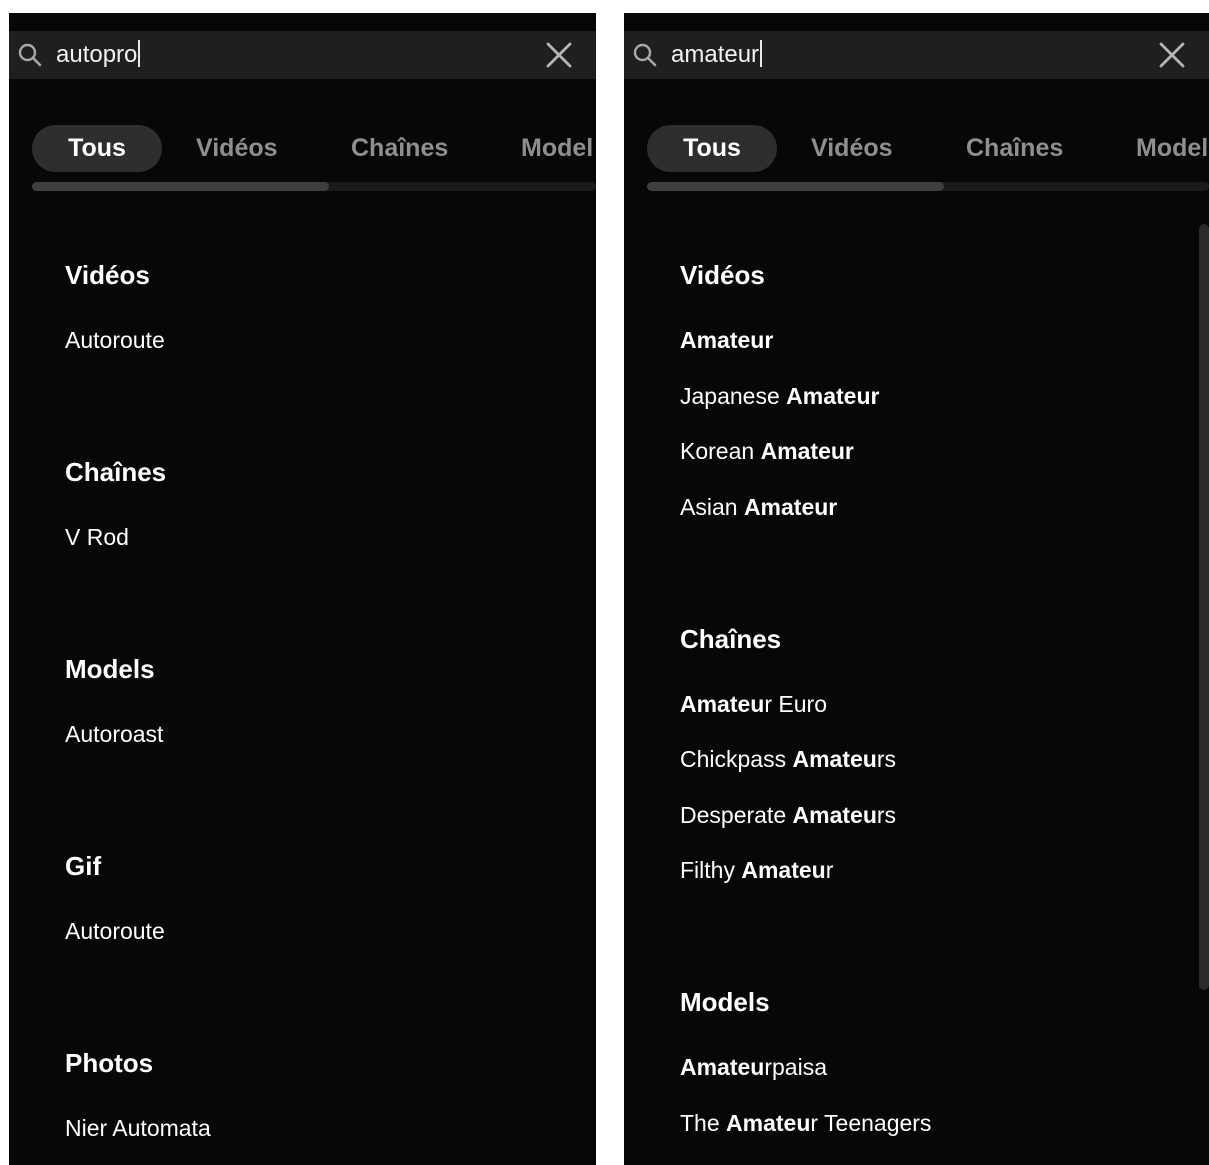  I want to click on result-item: Amateur, so click(726, 340).